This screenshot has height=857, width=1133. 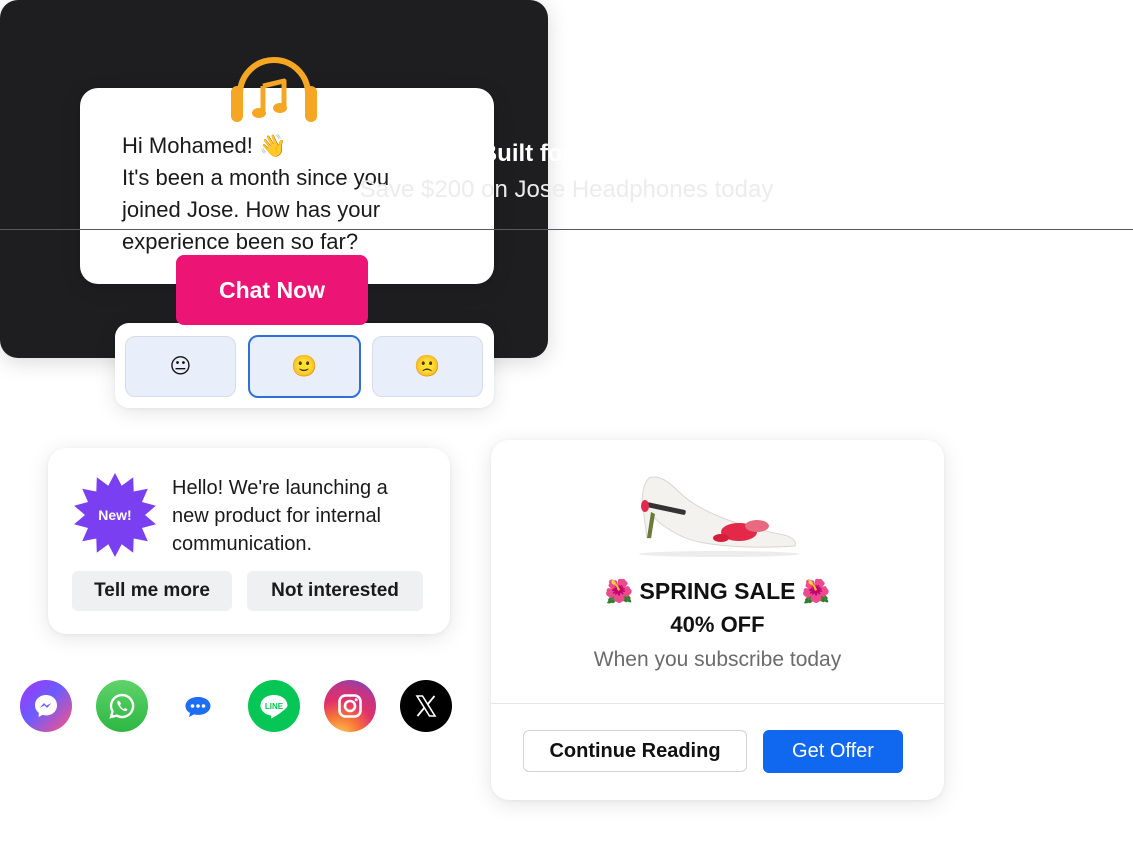 I want to click on sale-divider, so click(x=717, y=703).